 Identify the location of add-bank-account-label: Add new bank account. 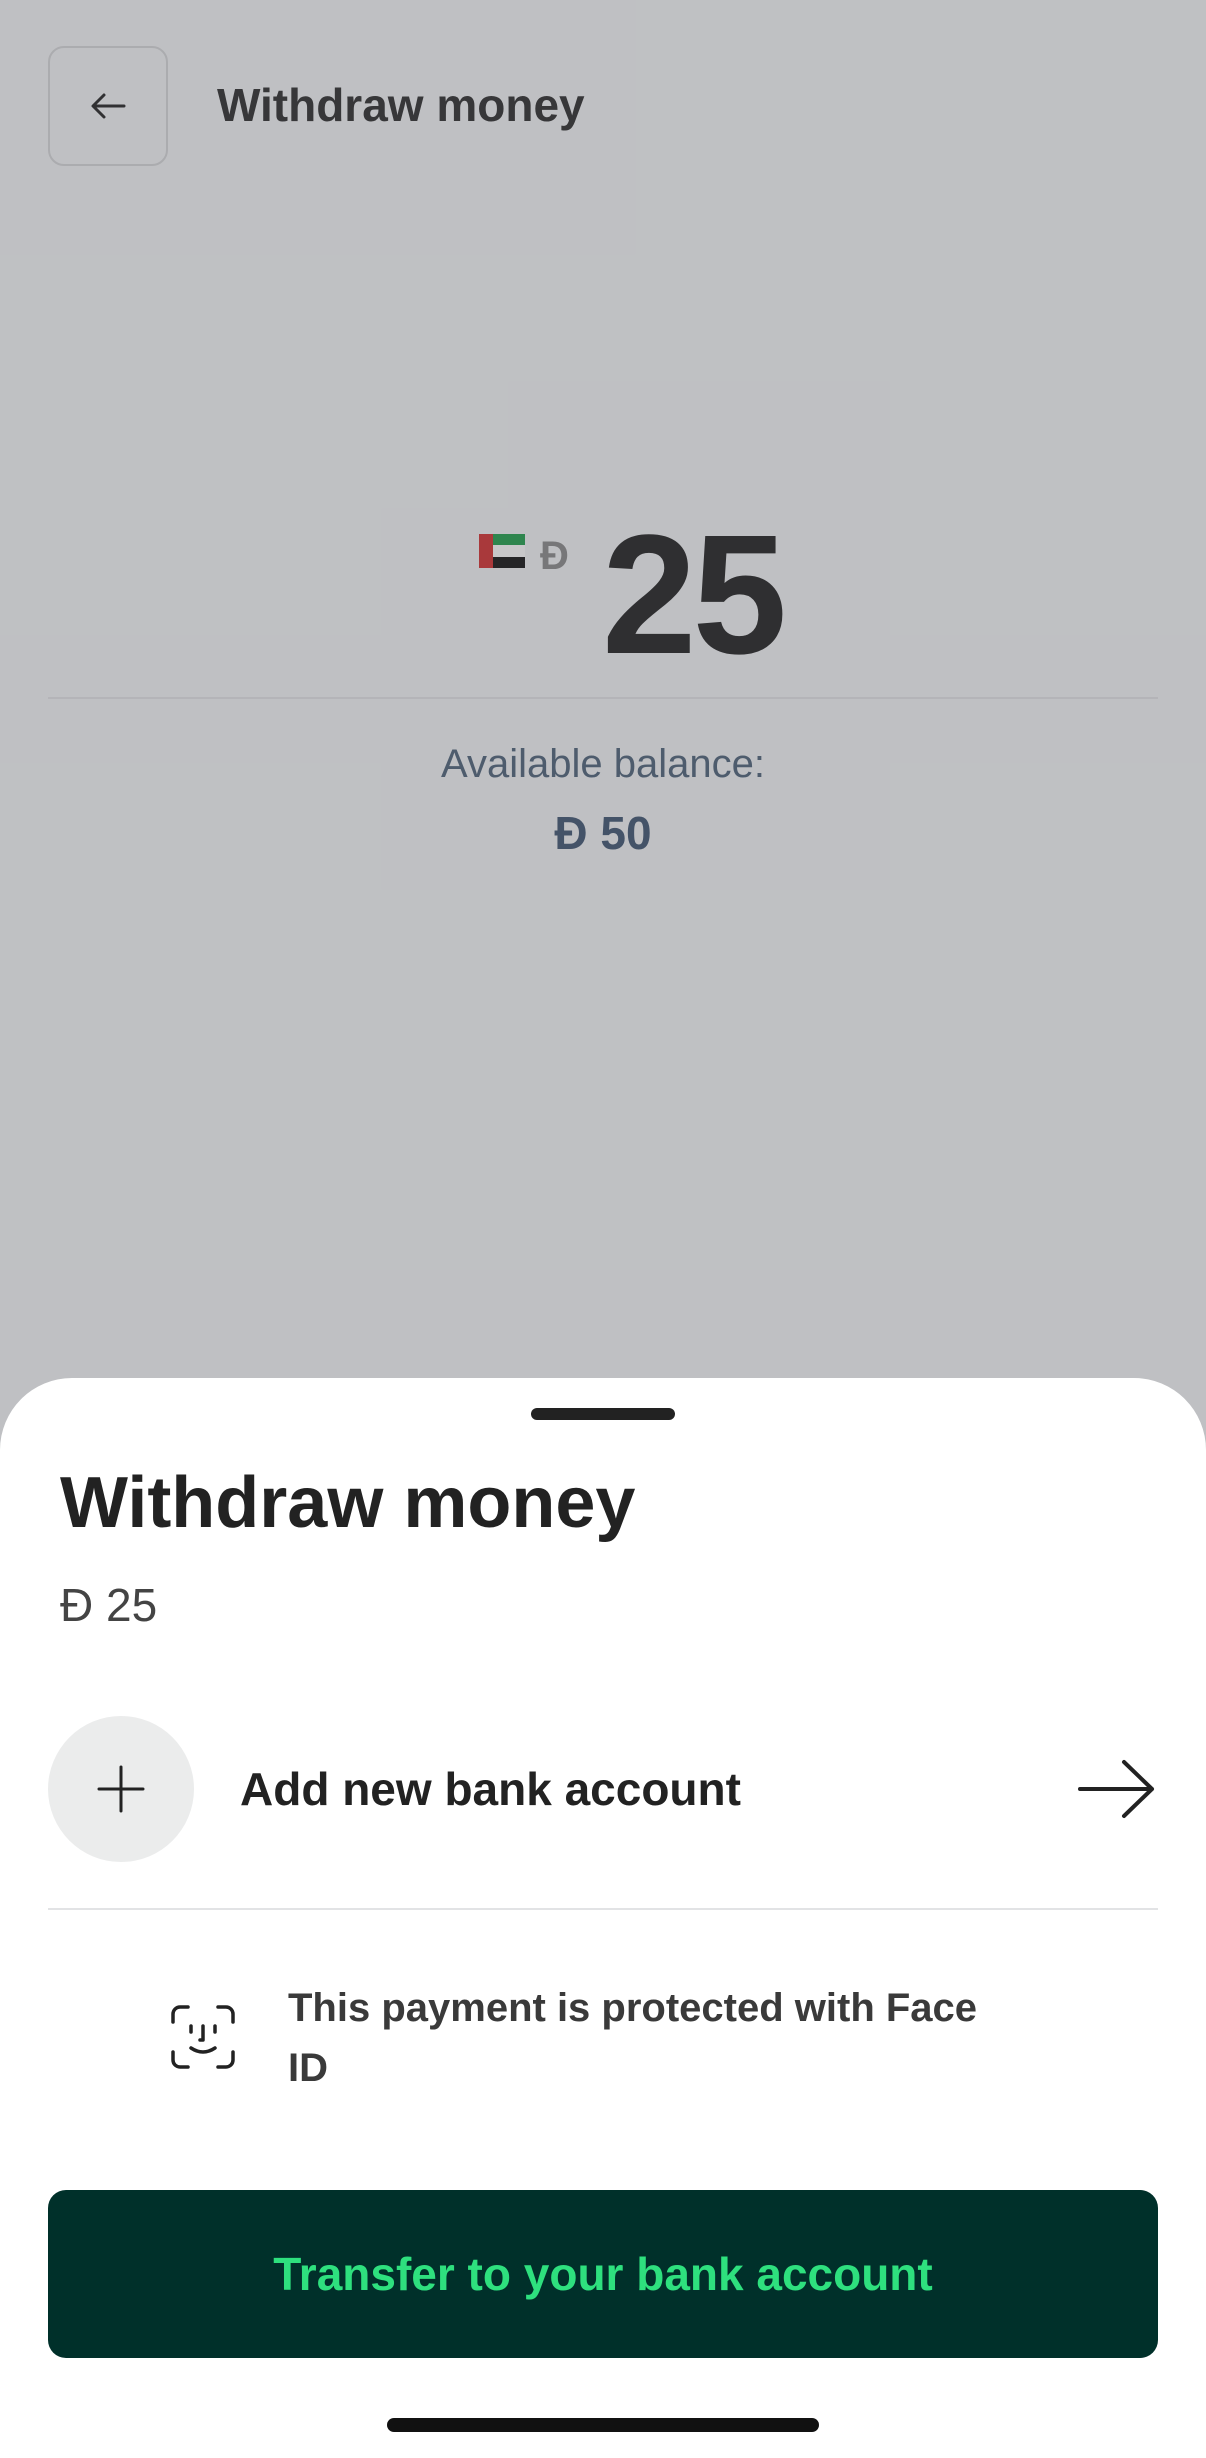
(490, 1789).